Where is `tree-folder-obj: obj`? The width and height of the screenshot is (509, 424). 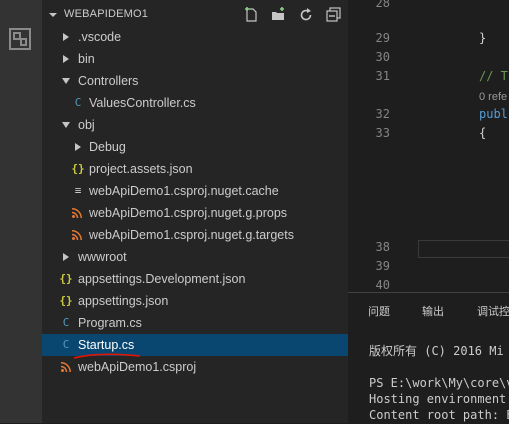 tree-folder-obj: obj is located at coordinates (195, 125).